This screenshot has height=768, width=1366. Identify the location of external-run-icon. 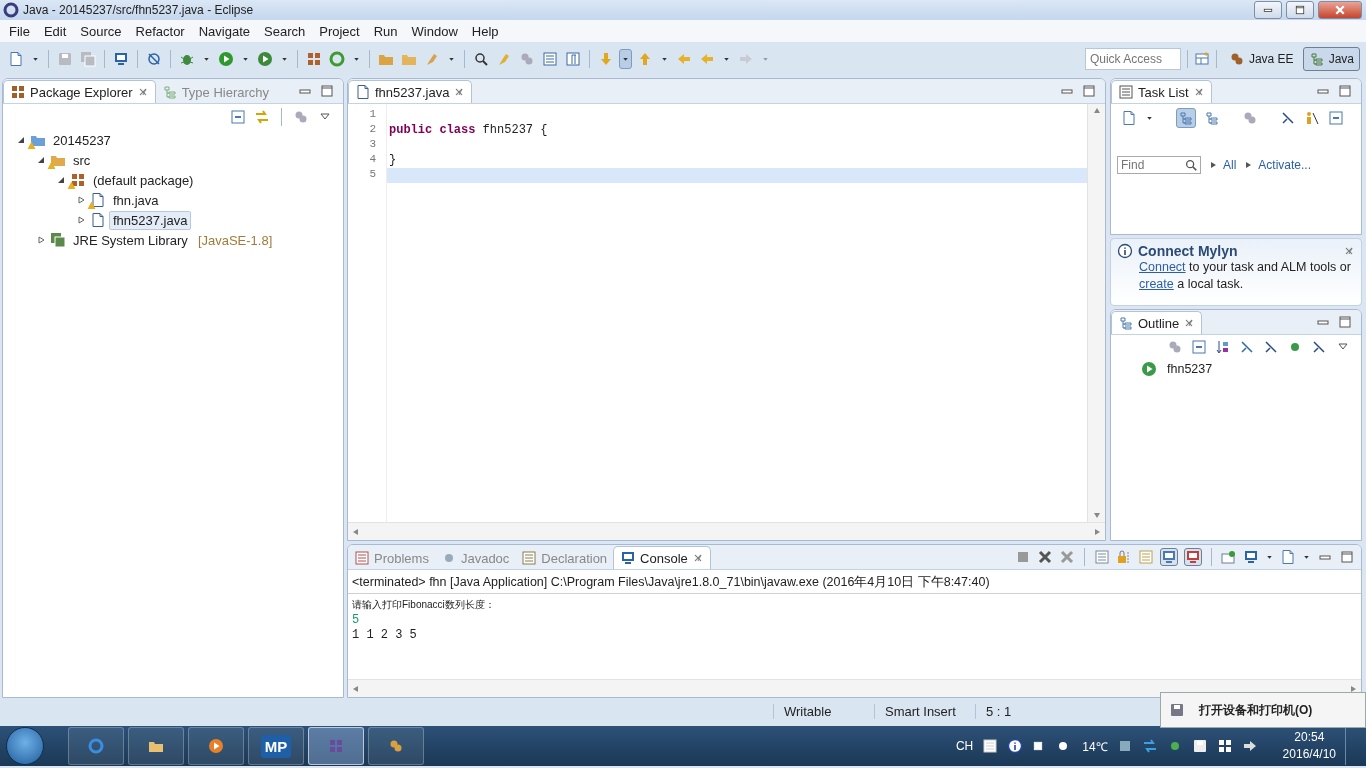
(265, 59).